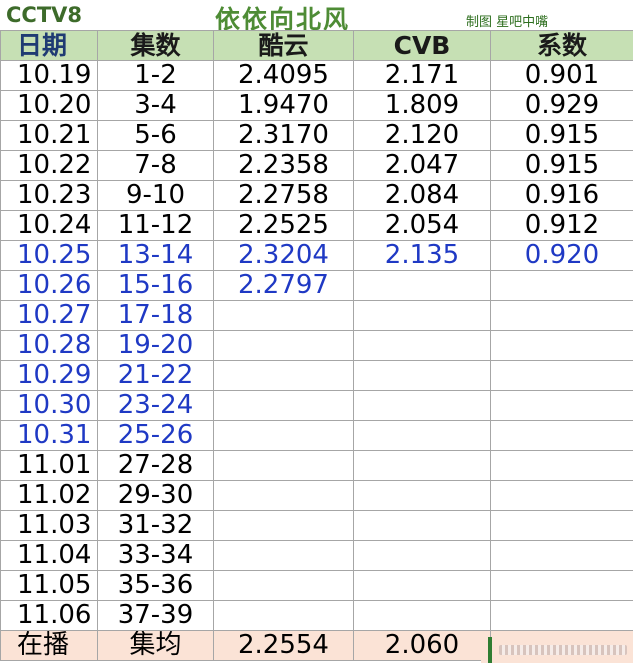 Image resolution: width=633 pixels, height=663 pixels. I want to click on date-cell: 11.04, so click(49, 555).